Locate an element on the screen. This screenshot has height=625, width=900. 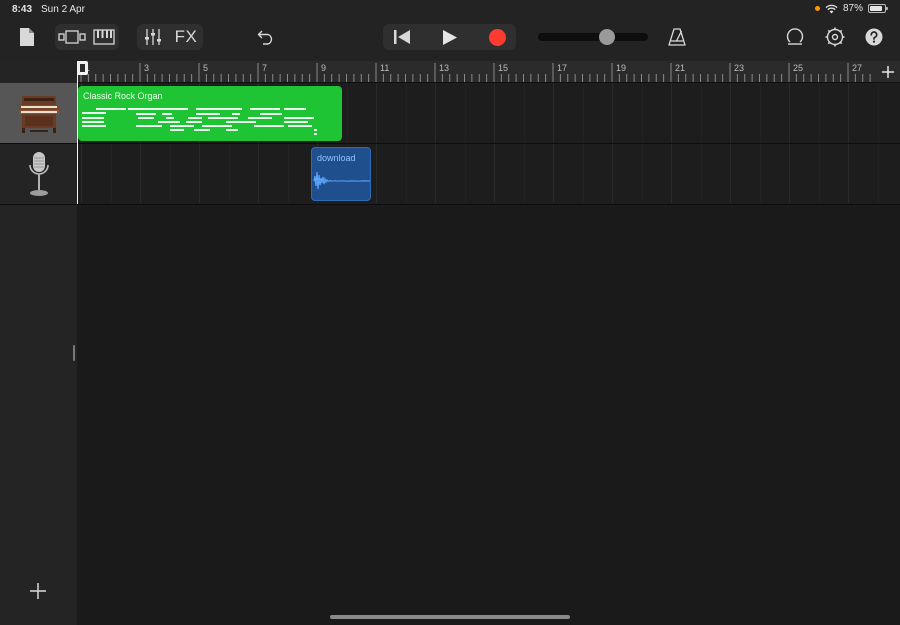
status-time: 8:43 is located at coordinates (22, 9).